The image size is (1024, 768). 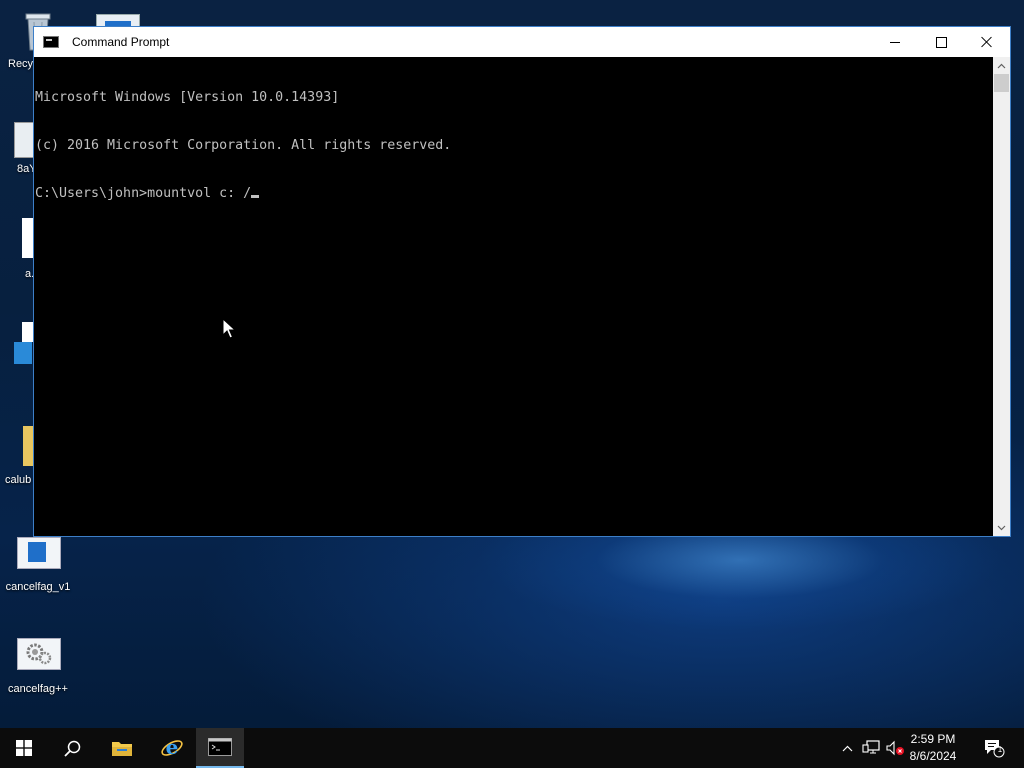 I want to click on start-button, so click(x=24, y=748).